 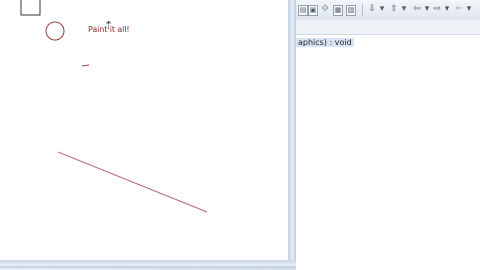 What do you see at coordinates (351, 10) in the screenshot?
I see `hierarchy-icon: ▧` at bounding box center [351, 10].